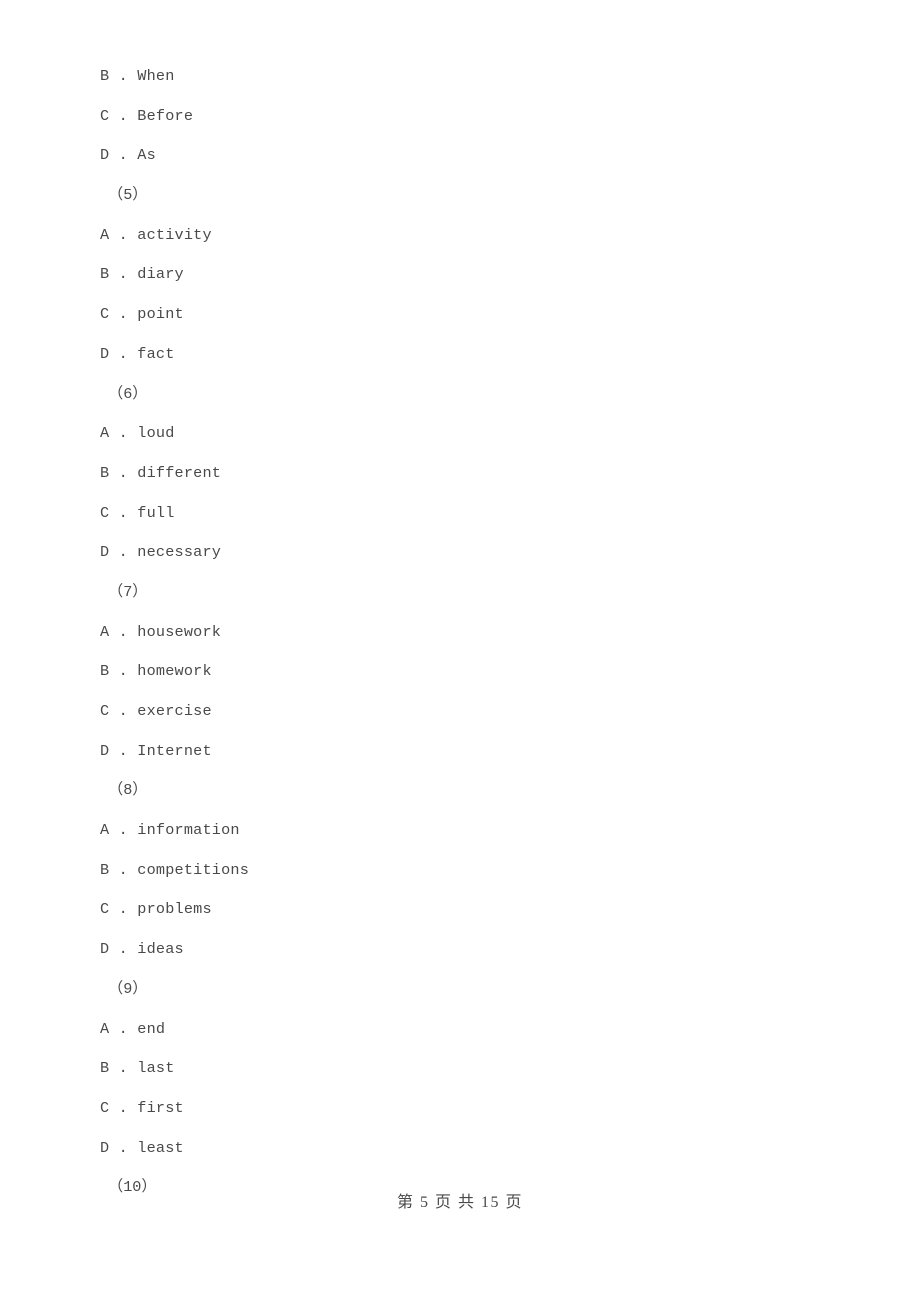  Describe the element at coordinates (400, 553) in the screenshot. I see `answer-option: D . necessary` at that location.